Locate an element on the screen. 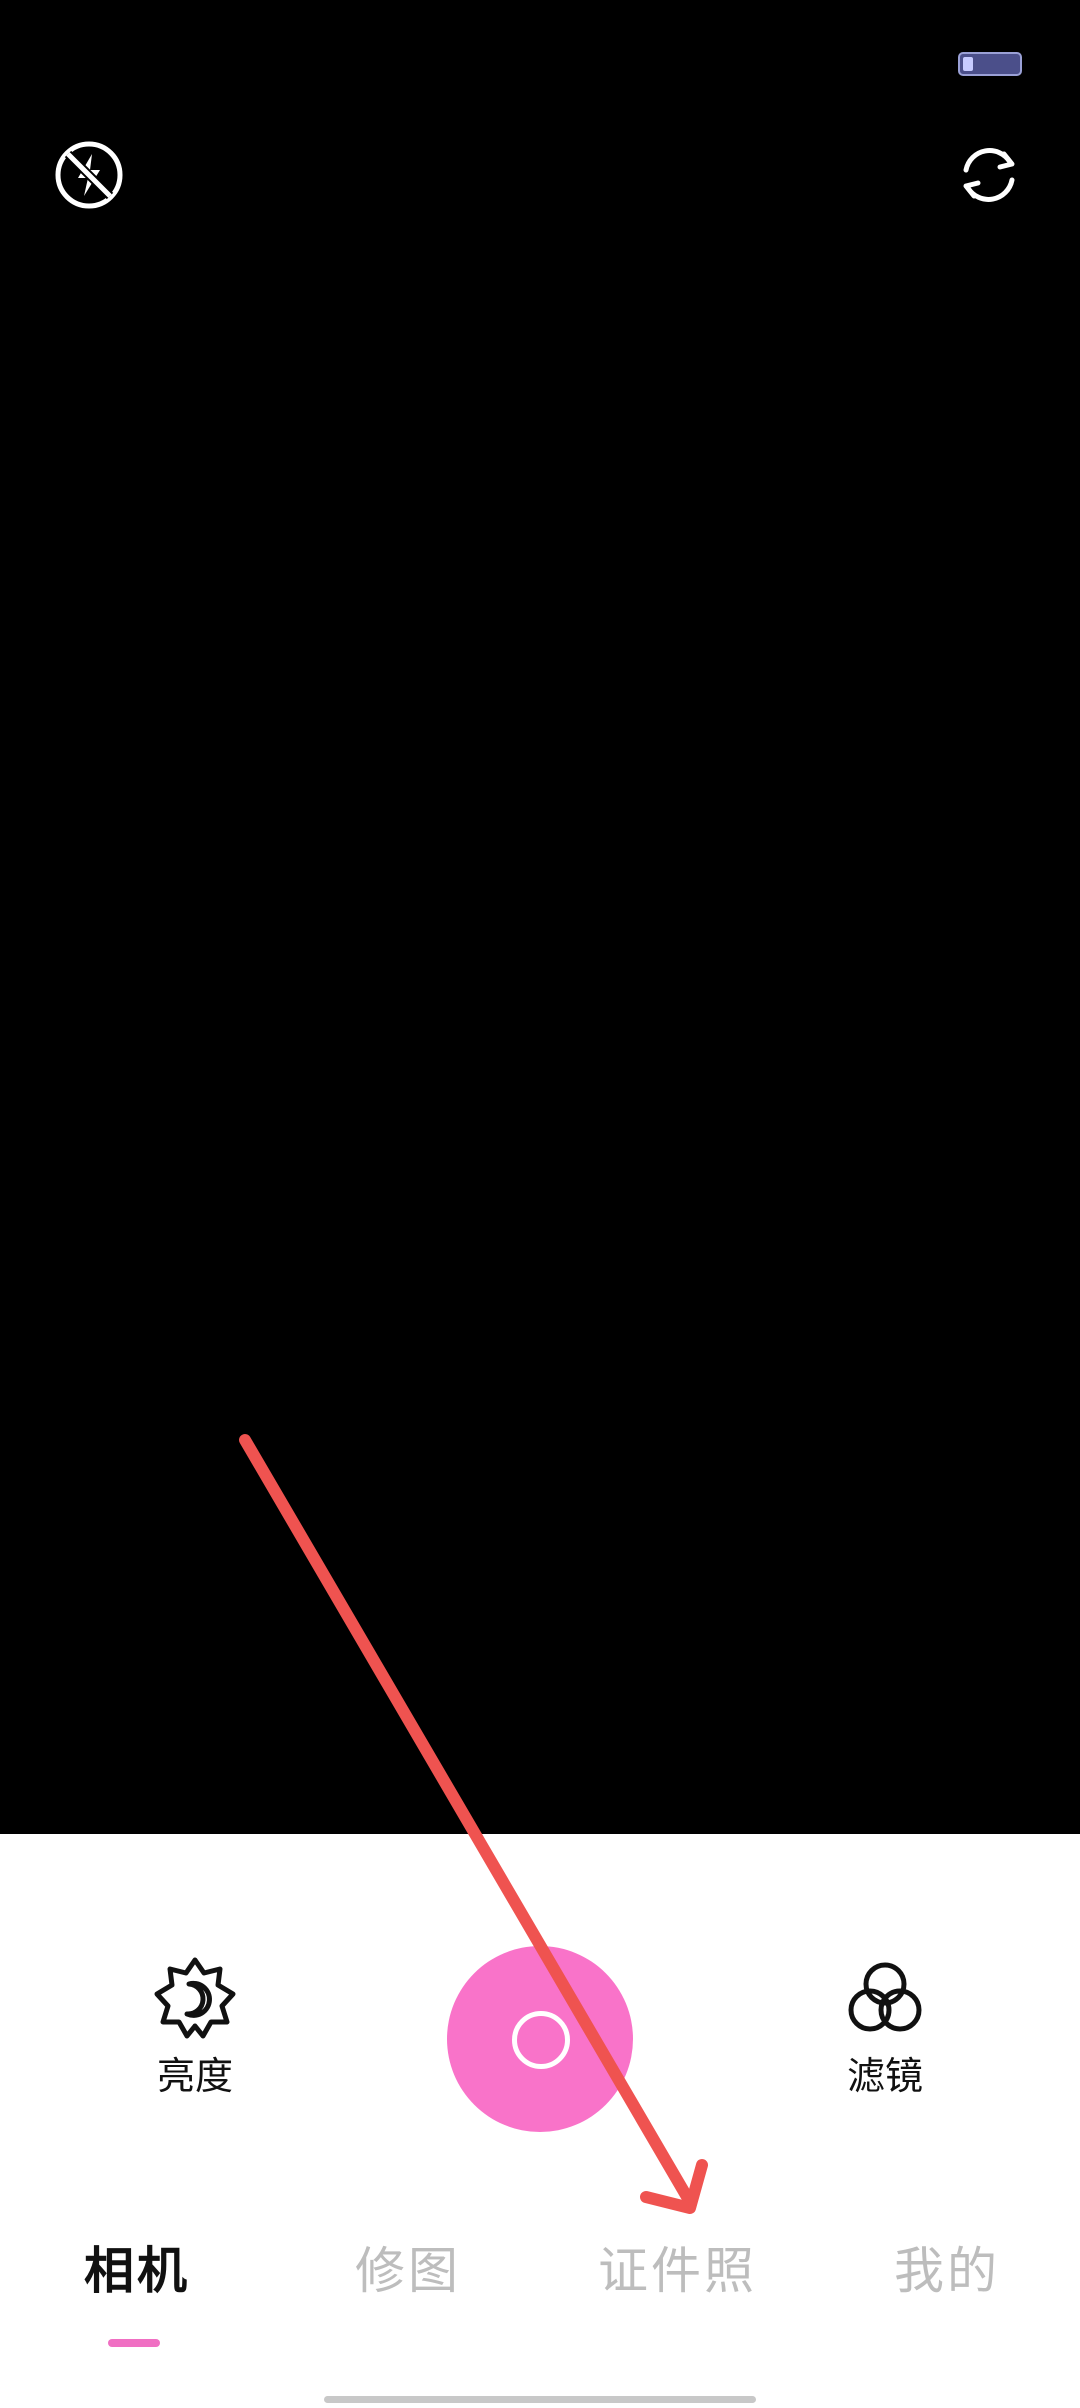 This screenshot has height=2408, width=1080. brightness-icon is located at coordinates (195, 1998).